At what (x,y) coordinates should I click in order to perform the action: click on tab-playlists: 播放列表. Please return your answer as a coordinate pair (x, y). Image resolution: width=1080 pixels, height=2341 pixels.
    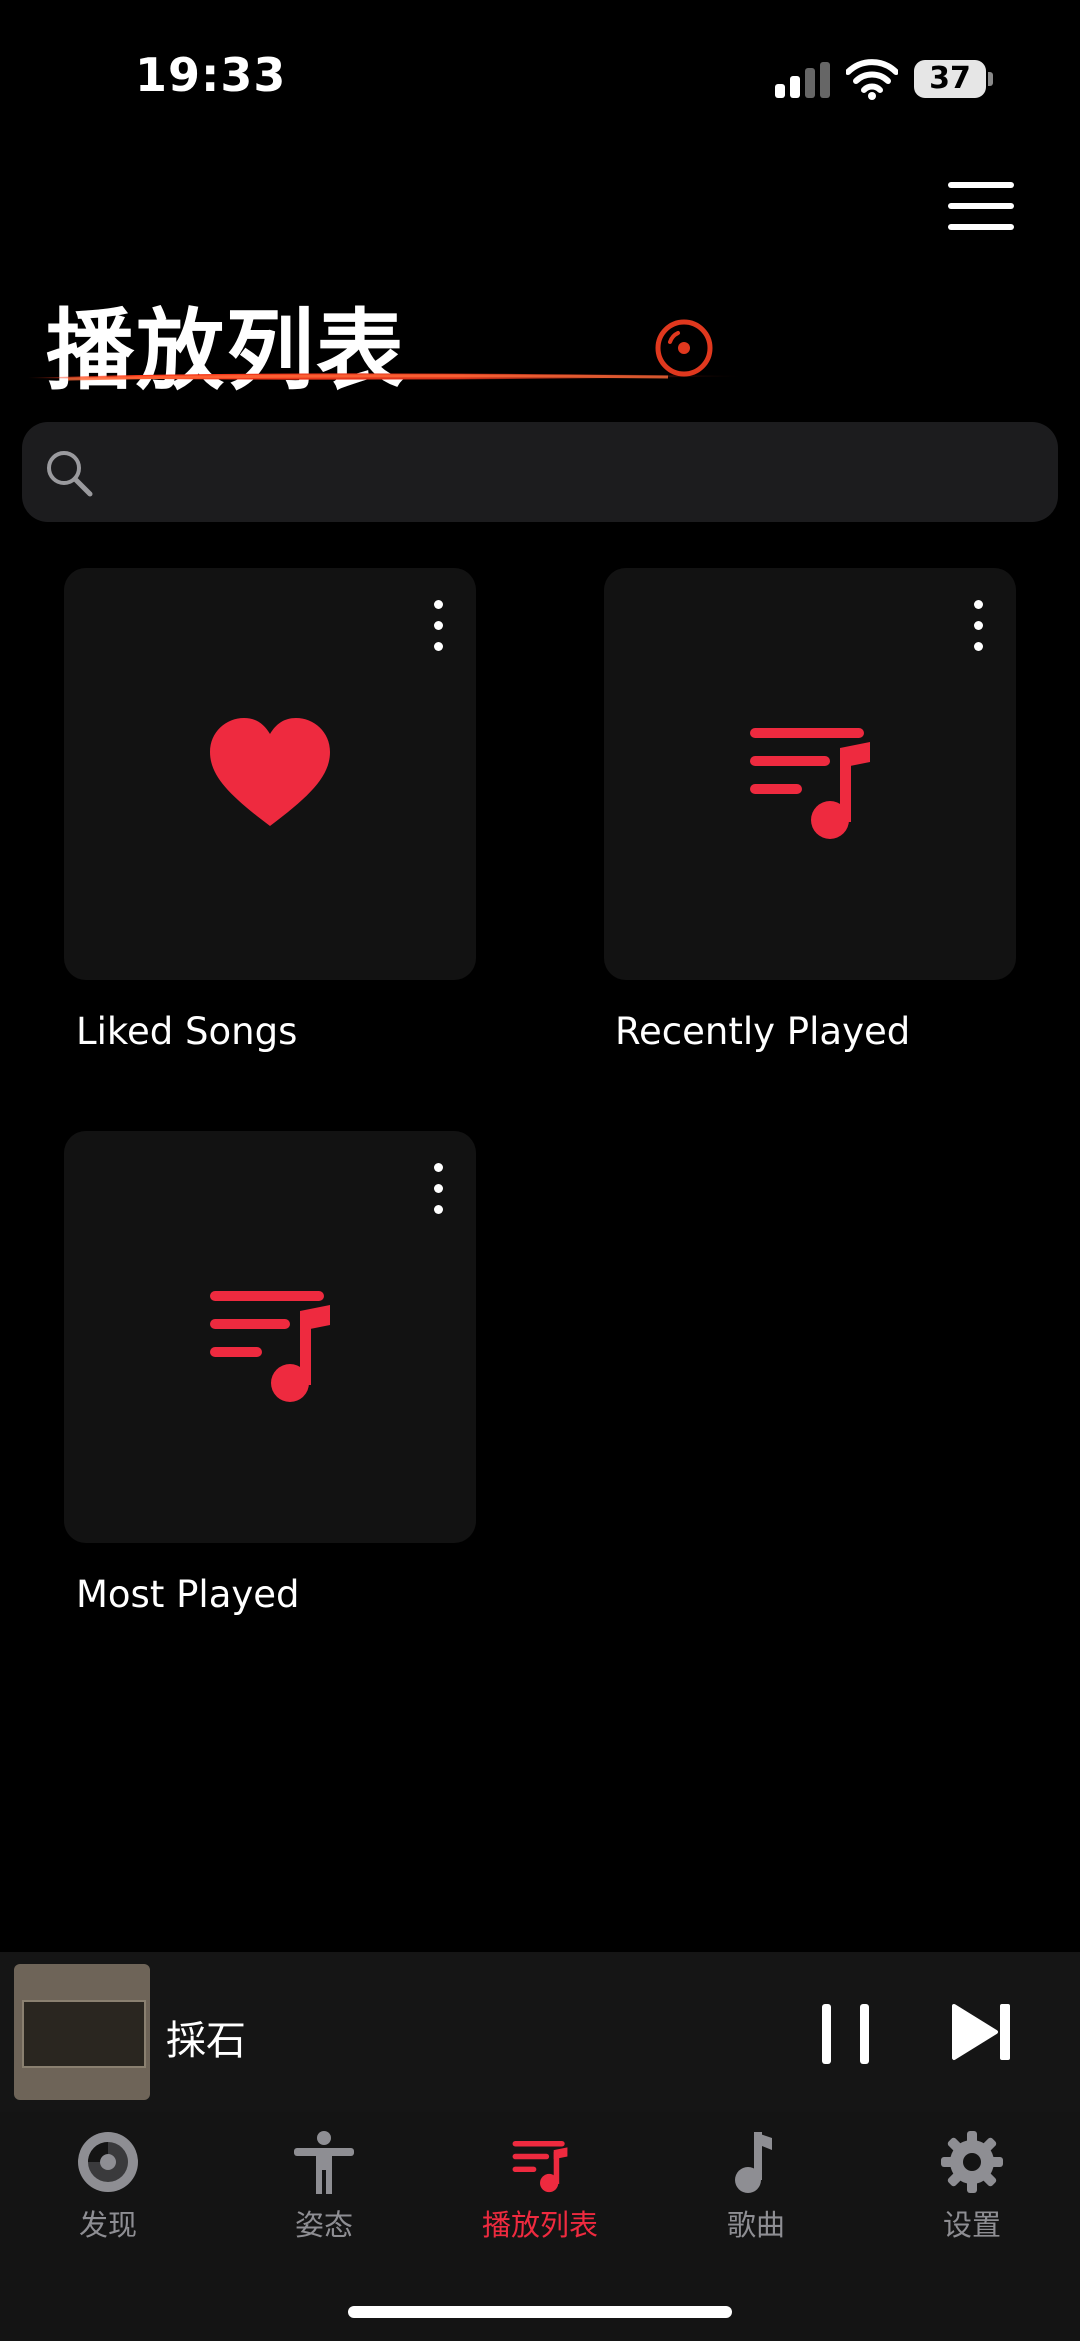
    Looking at the image, I should click on (540, 2177).